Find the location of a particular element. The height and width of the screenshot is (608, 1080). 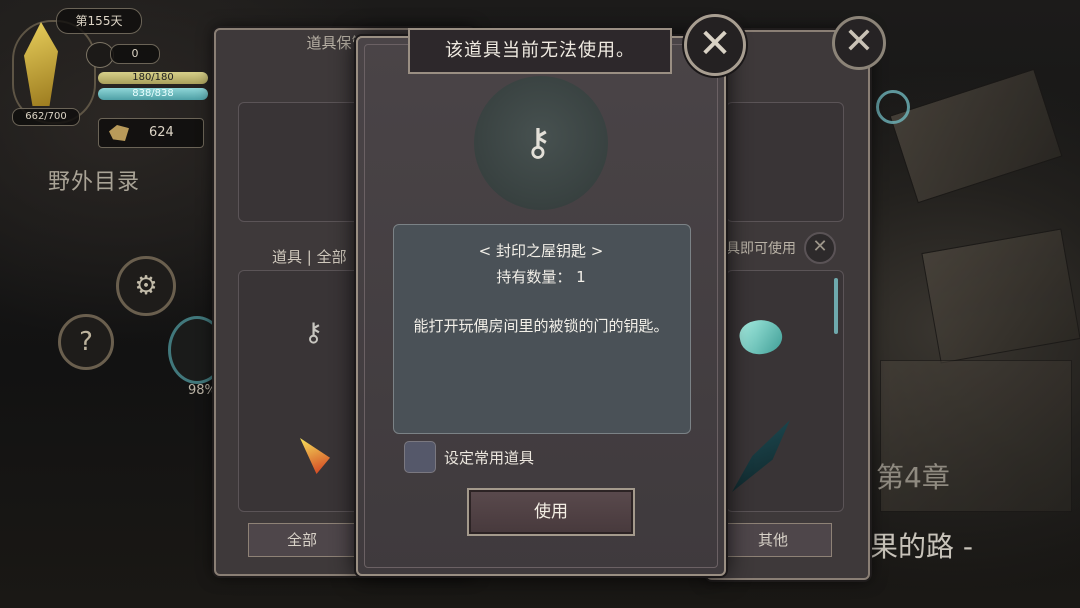

gear-icon: ⚙ is located at coordinates (146, 286).